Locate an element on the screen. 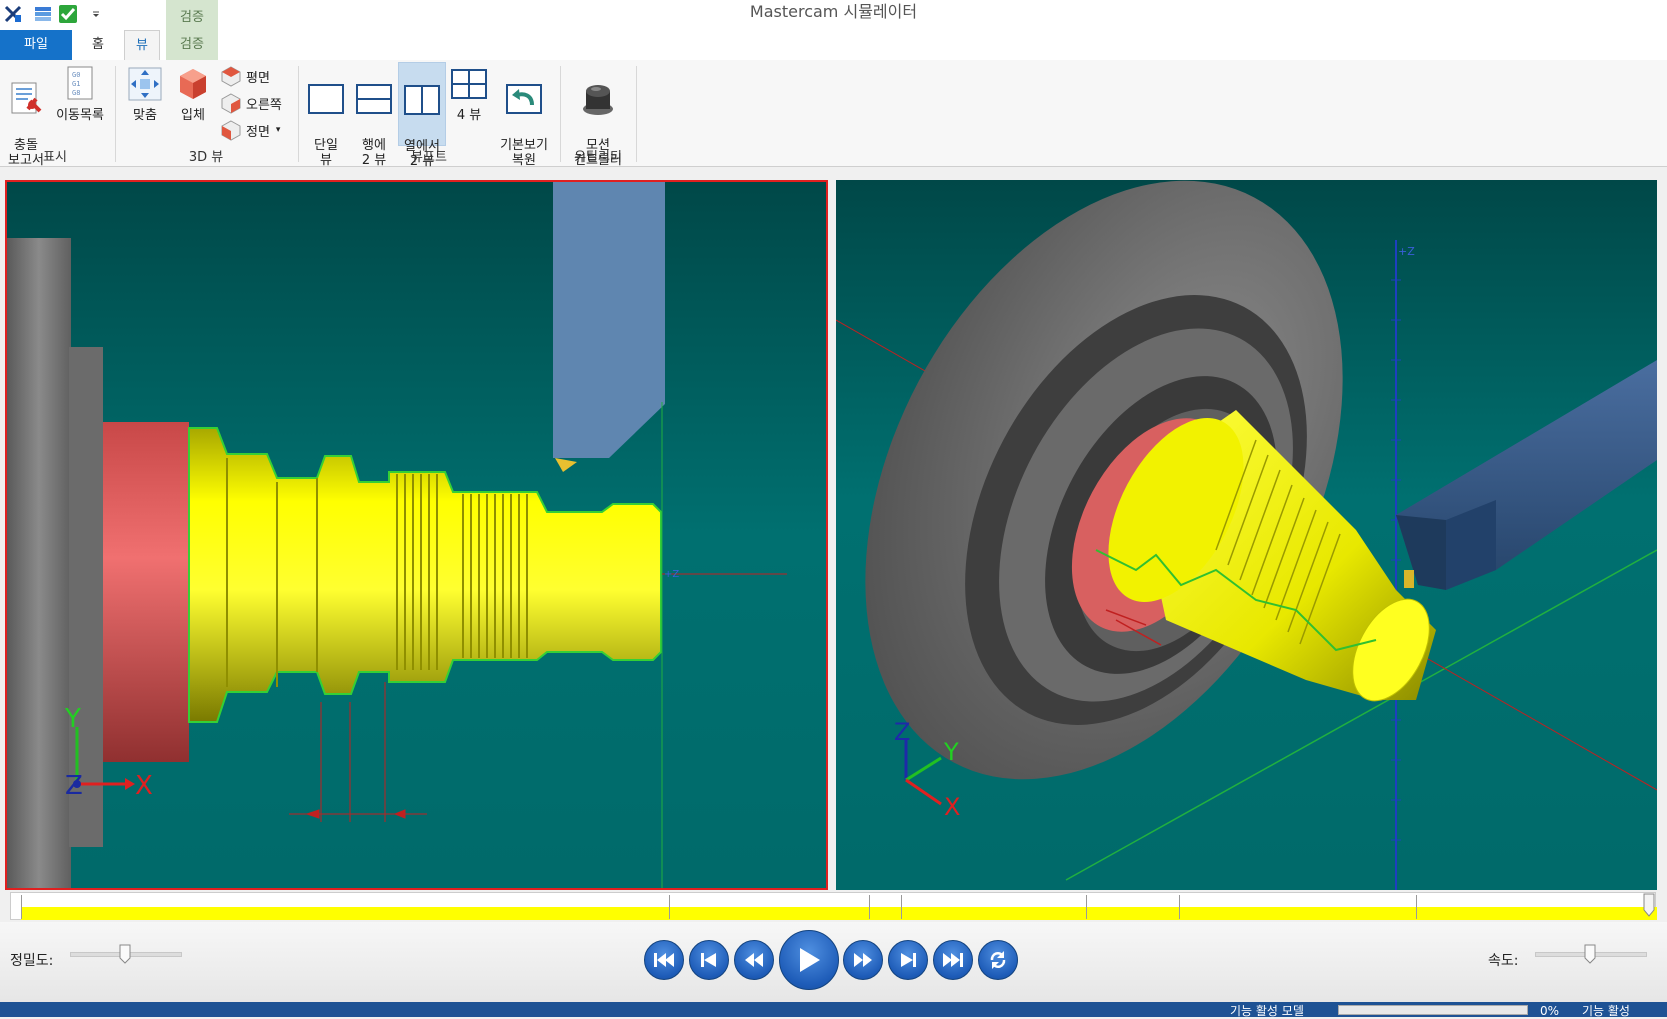  skip-to-end-button is located at coordinates (953, 960).